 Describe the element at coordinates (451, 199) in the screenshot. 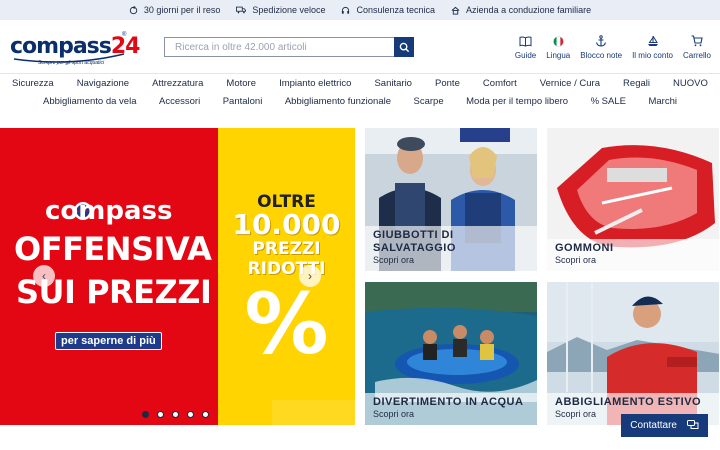

I see `tile-life-jackets: GIUBBOTTI DI SALVATAGGIO Scopri ora` at that location.